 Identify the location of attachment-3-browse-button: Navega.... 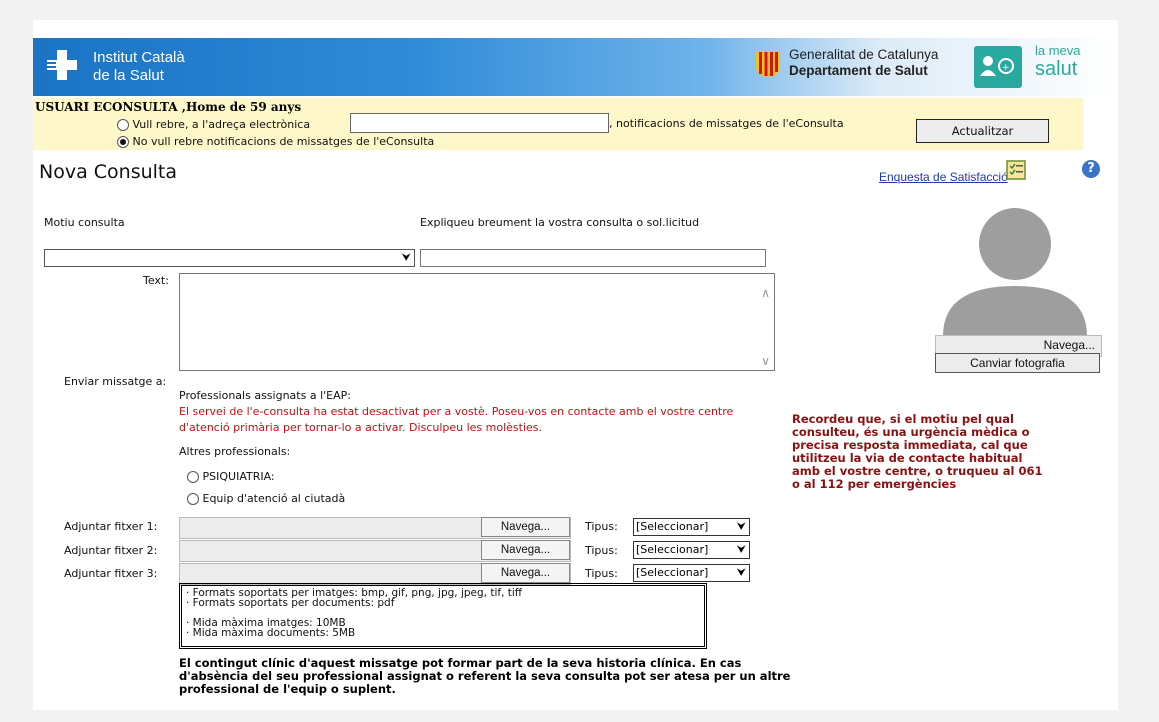
(525, 573).